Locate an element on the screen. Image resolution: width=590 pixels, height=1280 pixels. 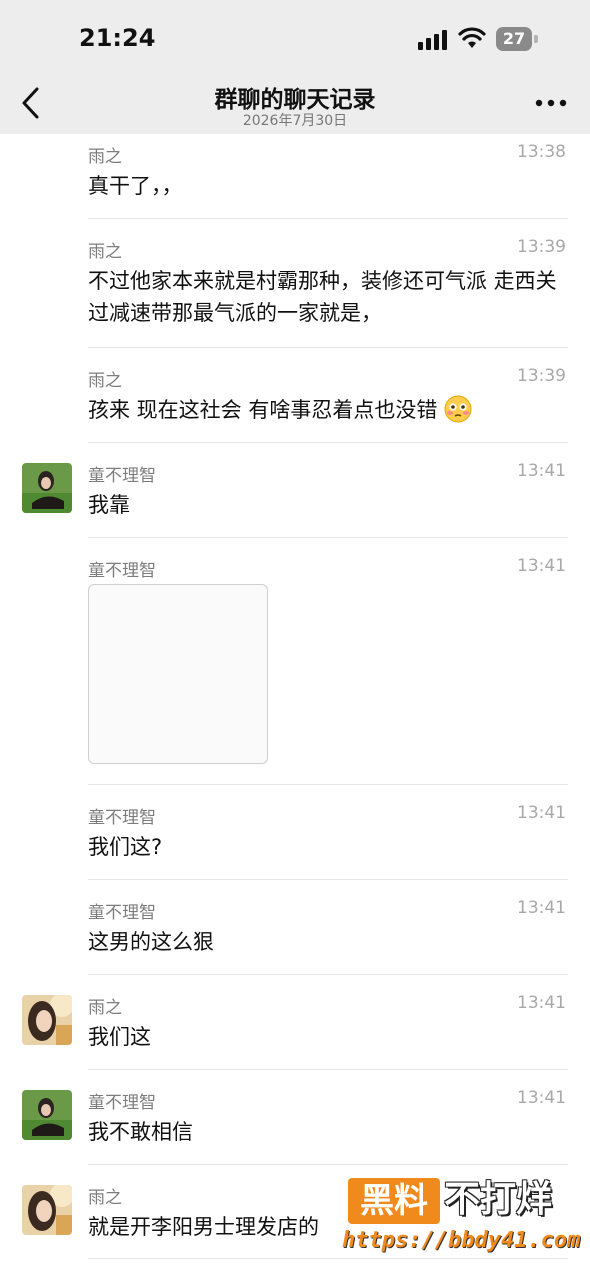
more-options-icon is located at coordinates (551, 103).